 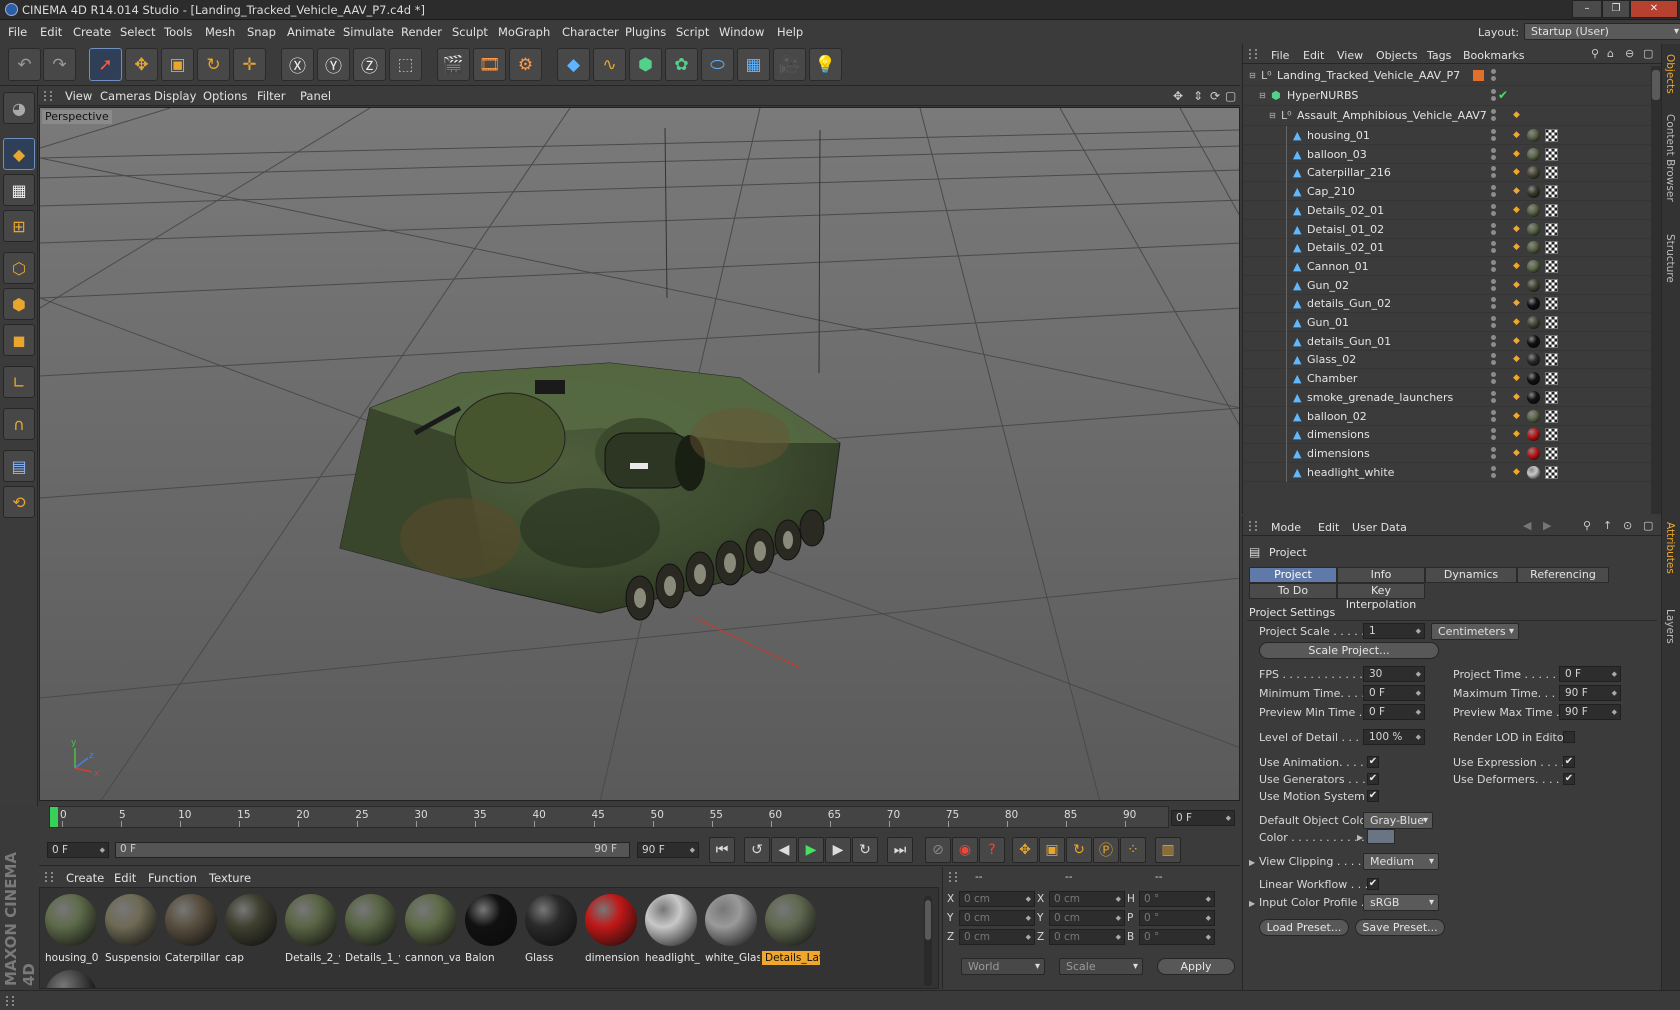 I want to click on spline-icon: ∿, so click(x=609, y=64).